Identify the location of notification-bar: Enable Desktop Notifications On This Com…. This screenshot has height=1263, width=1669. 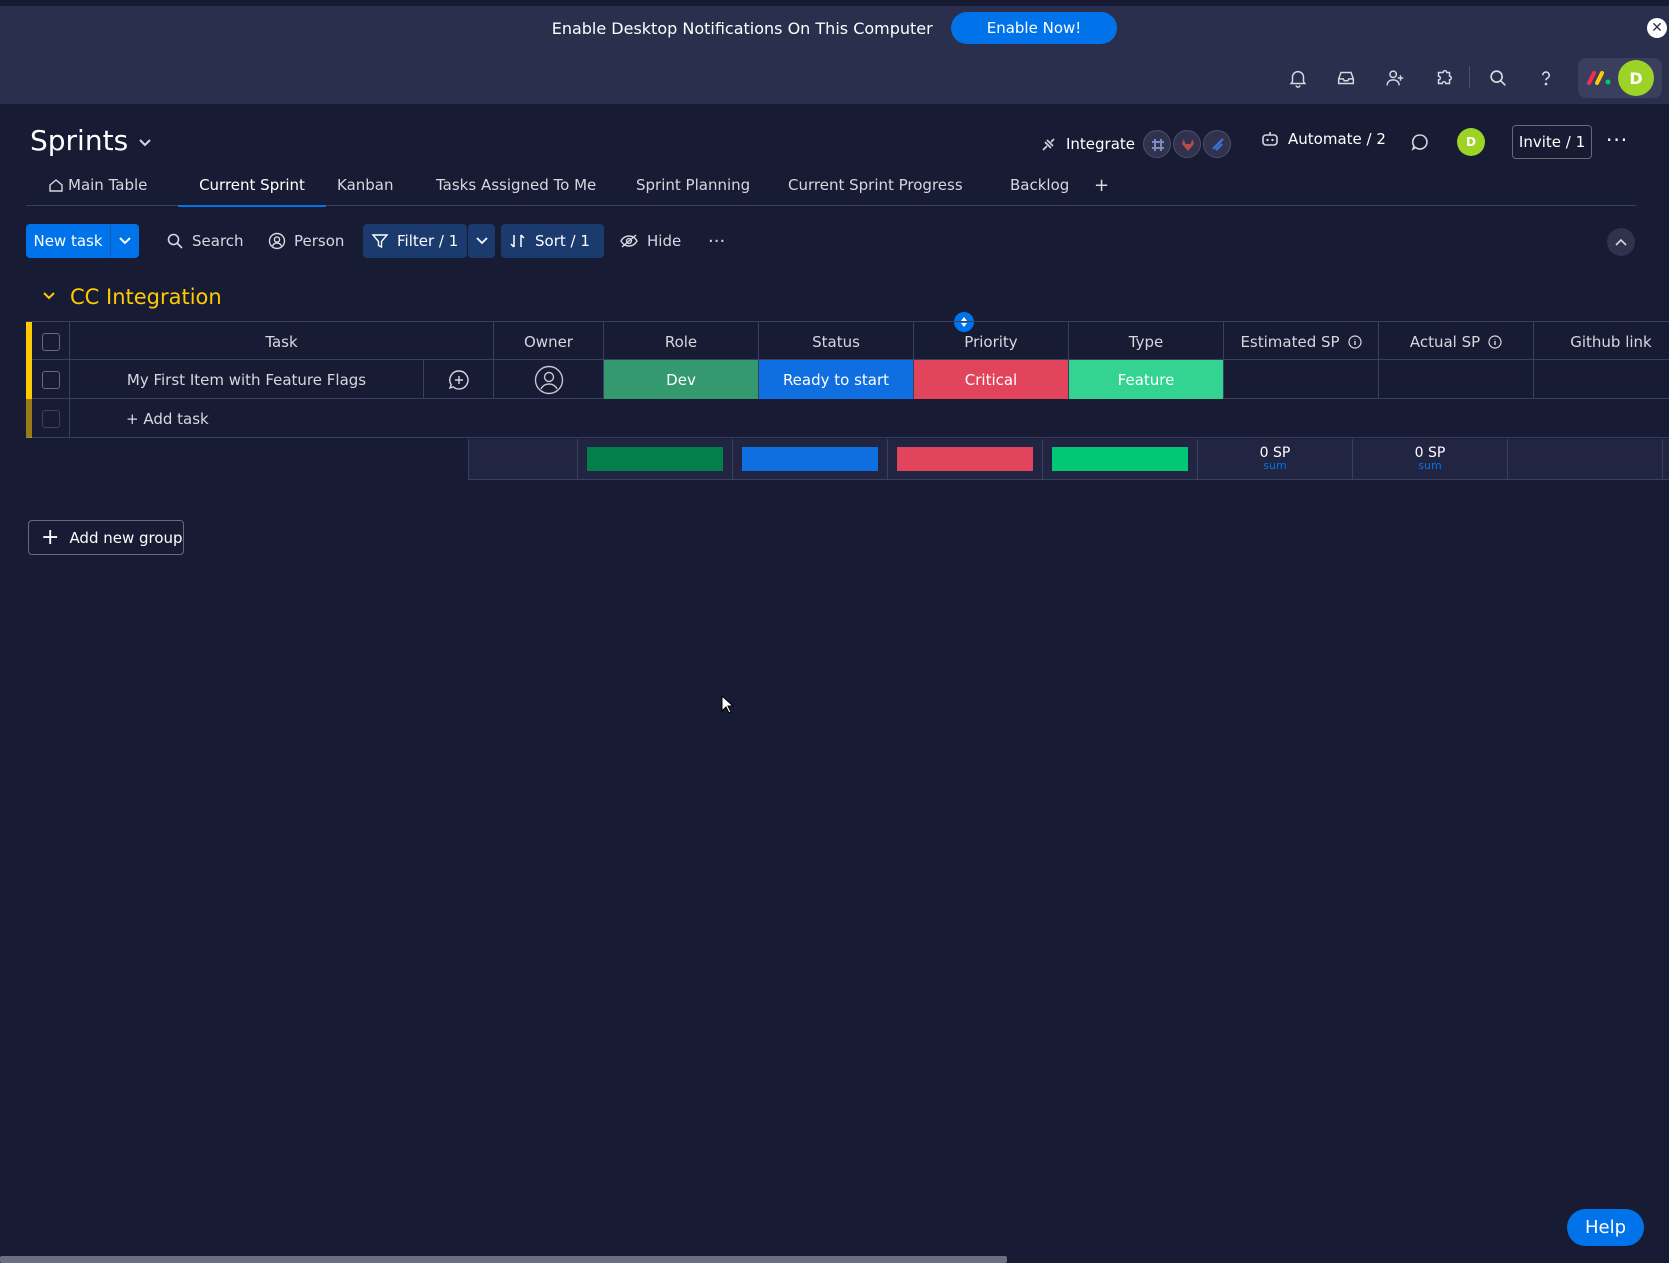
(834, 28).